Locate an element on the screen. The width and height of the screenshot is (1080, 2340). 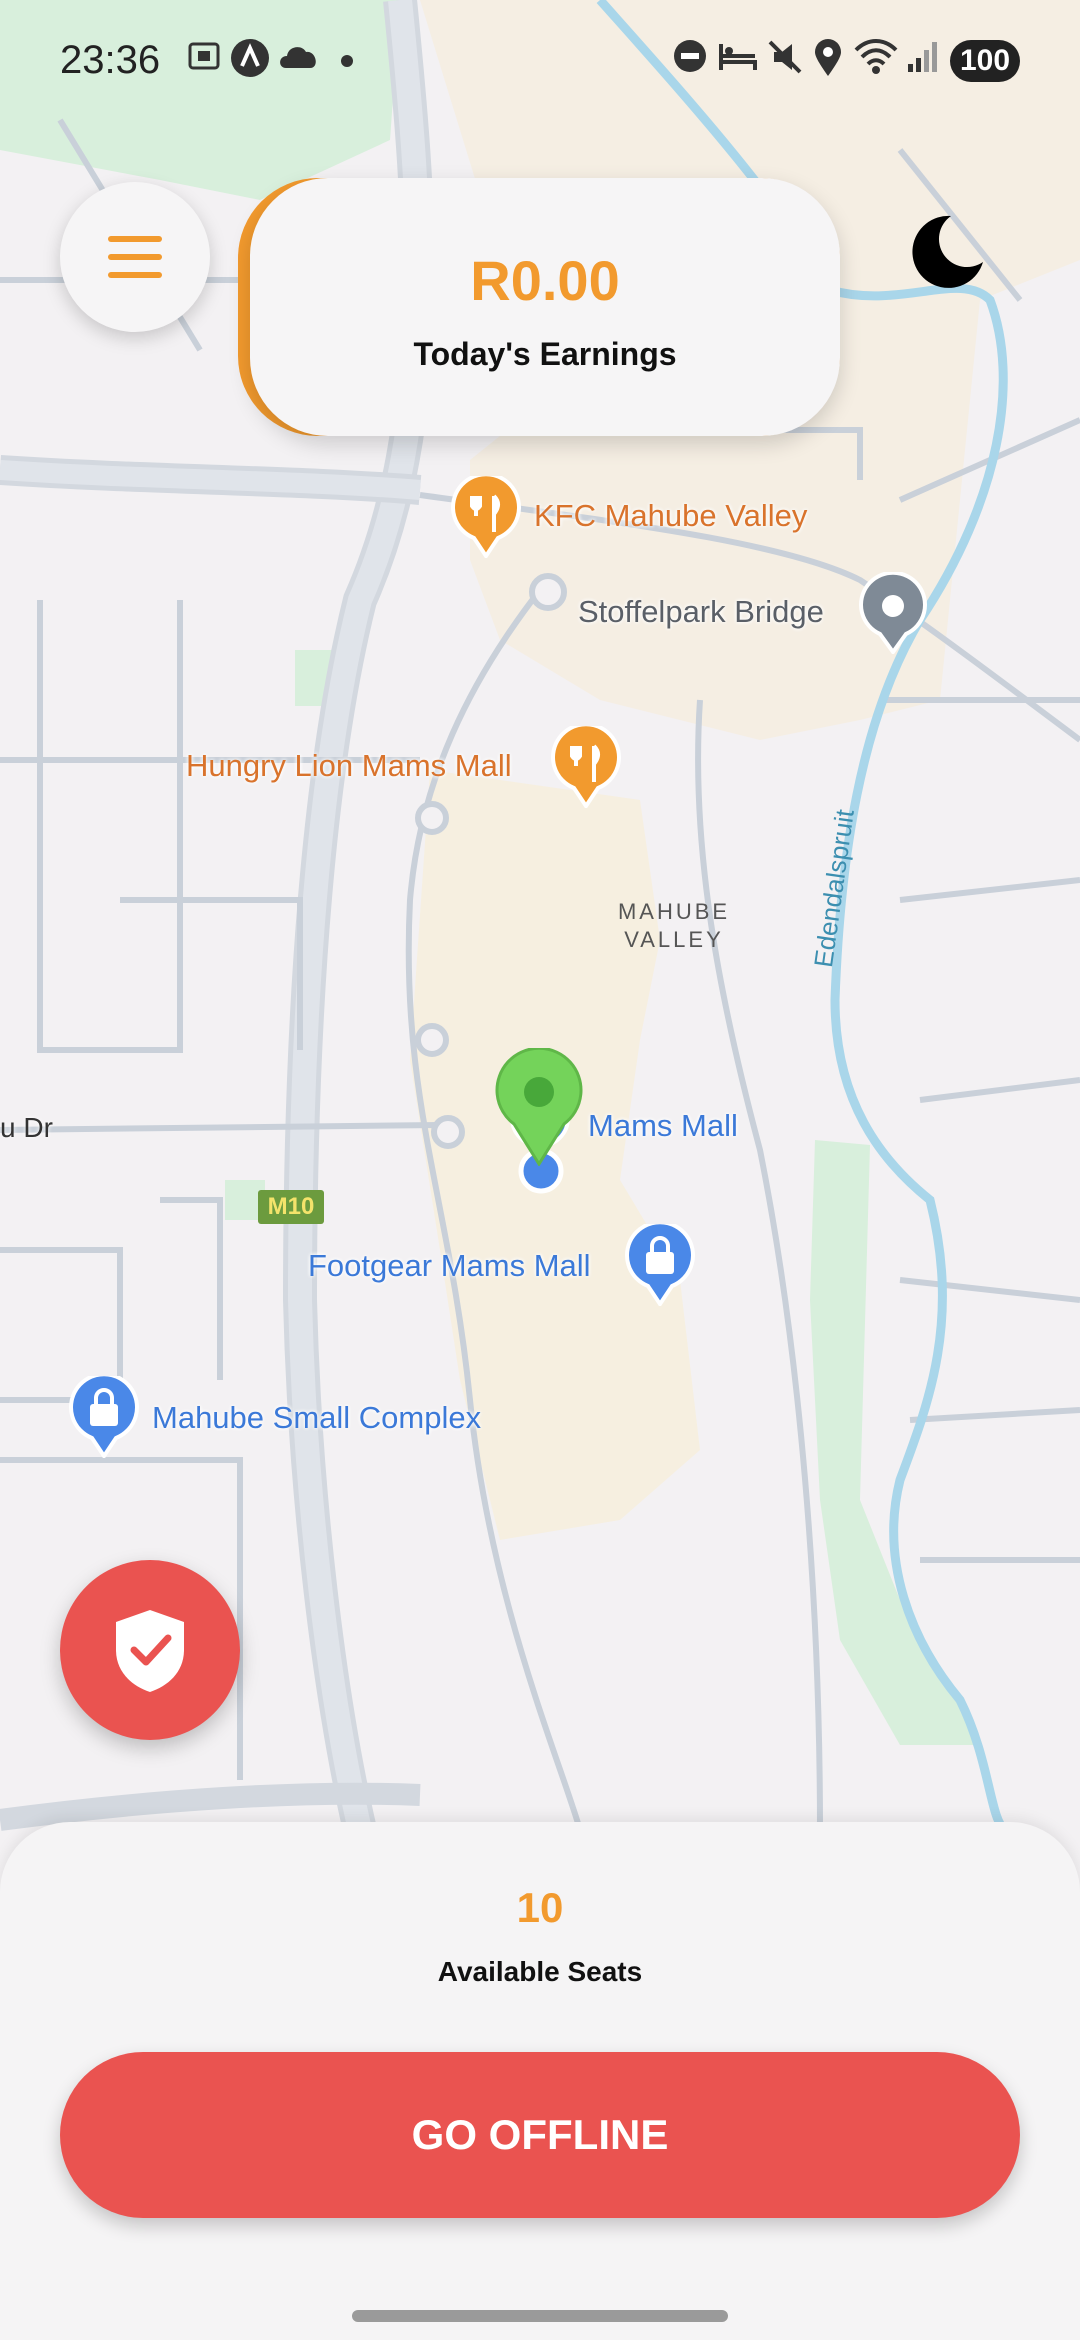
route-badge-label: M10 is located at coordinates (291, 1206).